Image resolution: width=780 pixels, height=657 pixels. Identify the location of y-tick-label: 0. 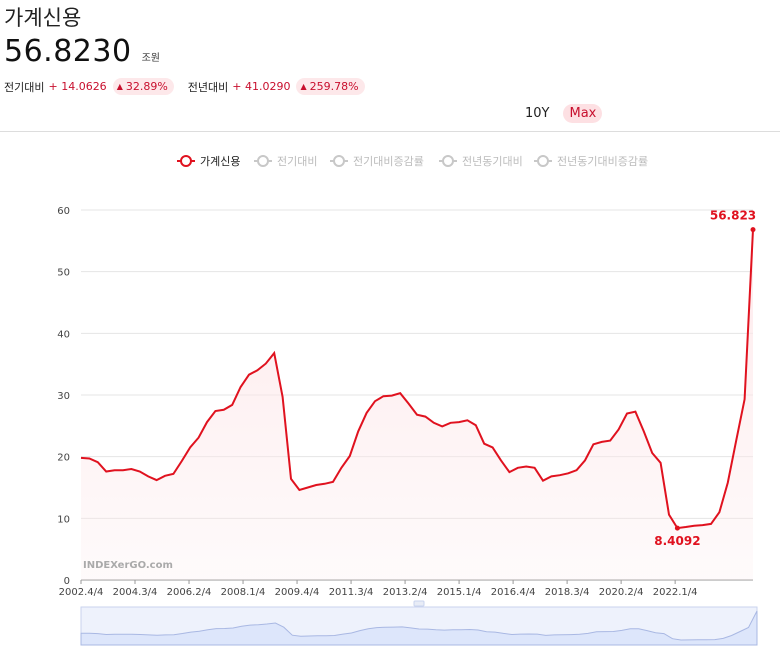
(67, 581).